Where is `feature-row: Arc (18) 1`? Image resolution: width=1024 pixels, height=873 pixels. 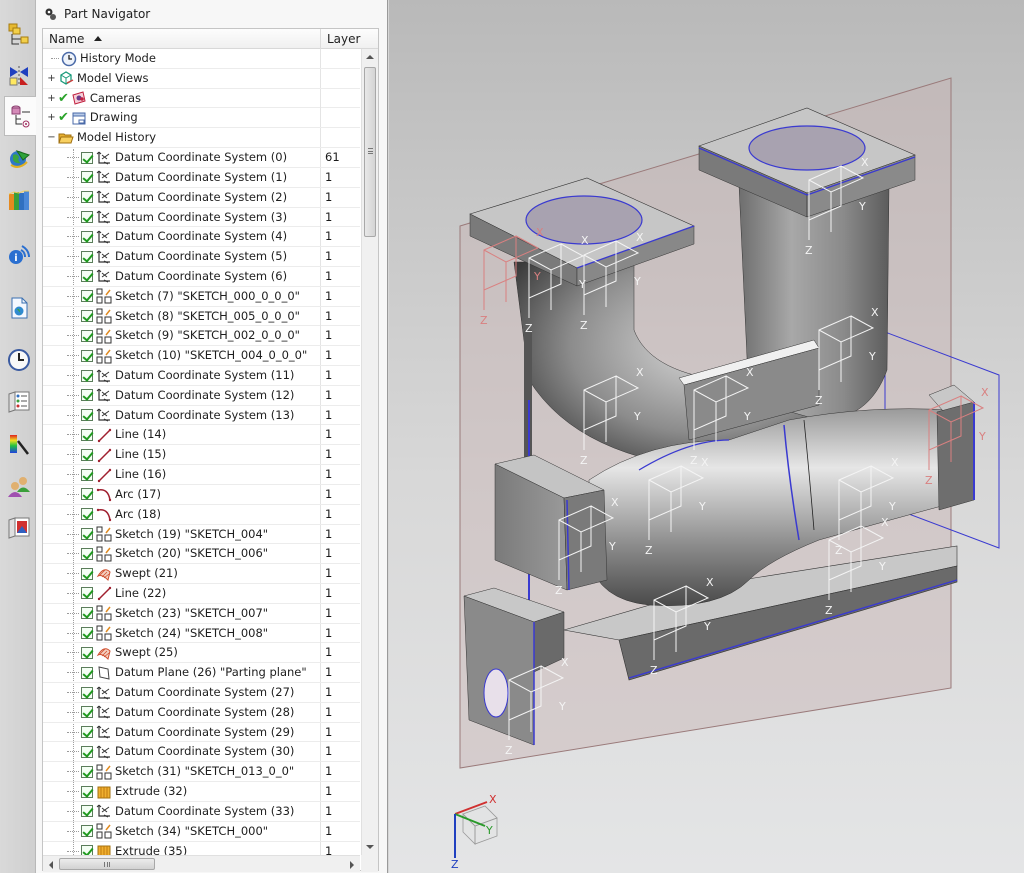 feature-row: Arc (18) 1 is located at coordinates (201, 514).